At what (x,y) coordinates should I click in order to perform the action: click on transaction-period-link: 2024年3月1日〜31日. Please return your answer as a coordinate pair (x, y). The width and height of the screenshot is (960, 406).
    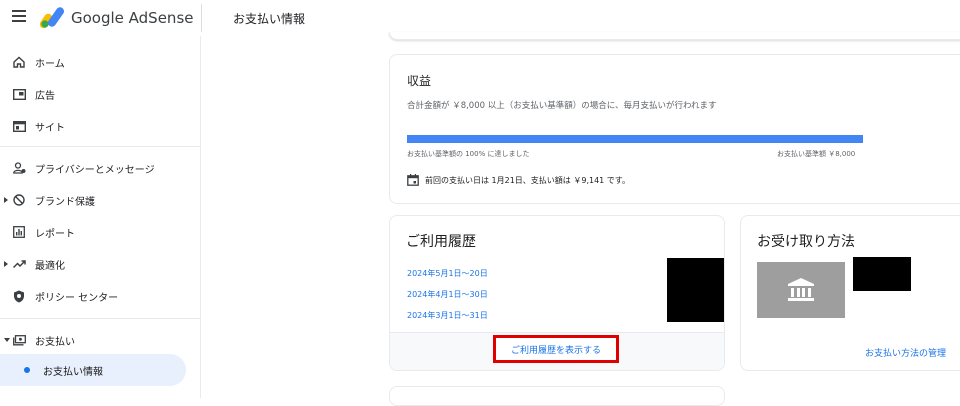
    Looking at the image, I should click on (447, 315).